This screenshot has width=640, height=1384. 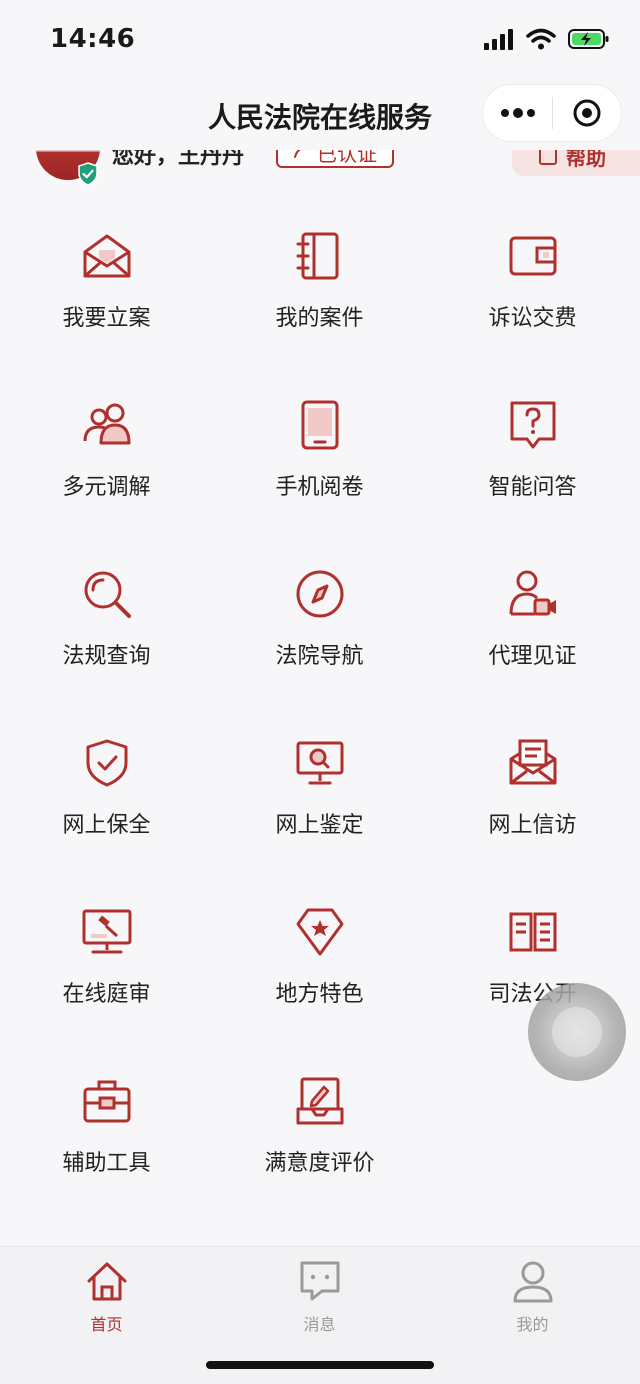 I want to click on service-mobile-file-review: 手机阅卷, so click(x=319, y=449).